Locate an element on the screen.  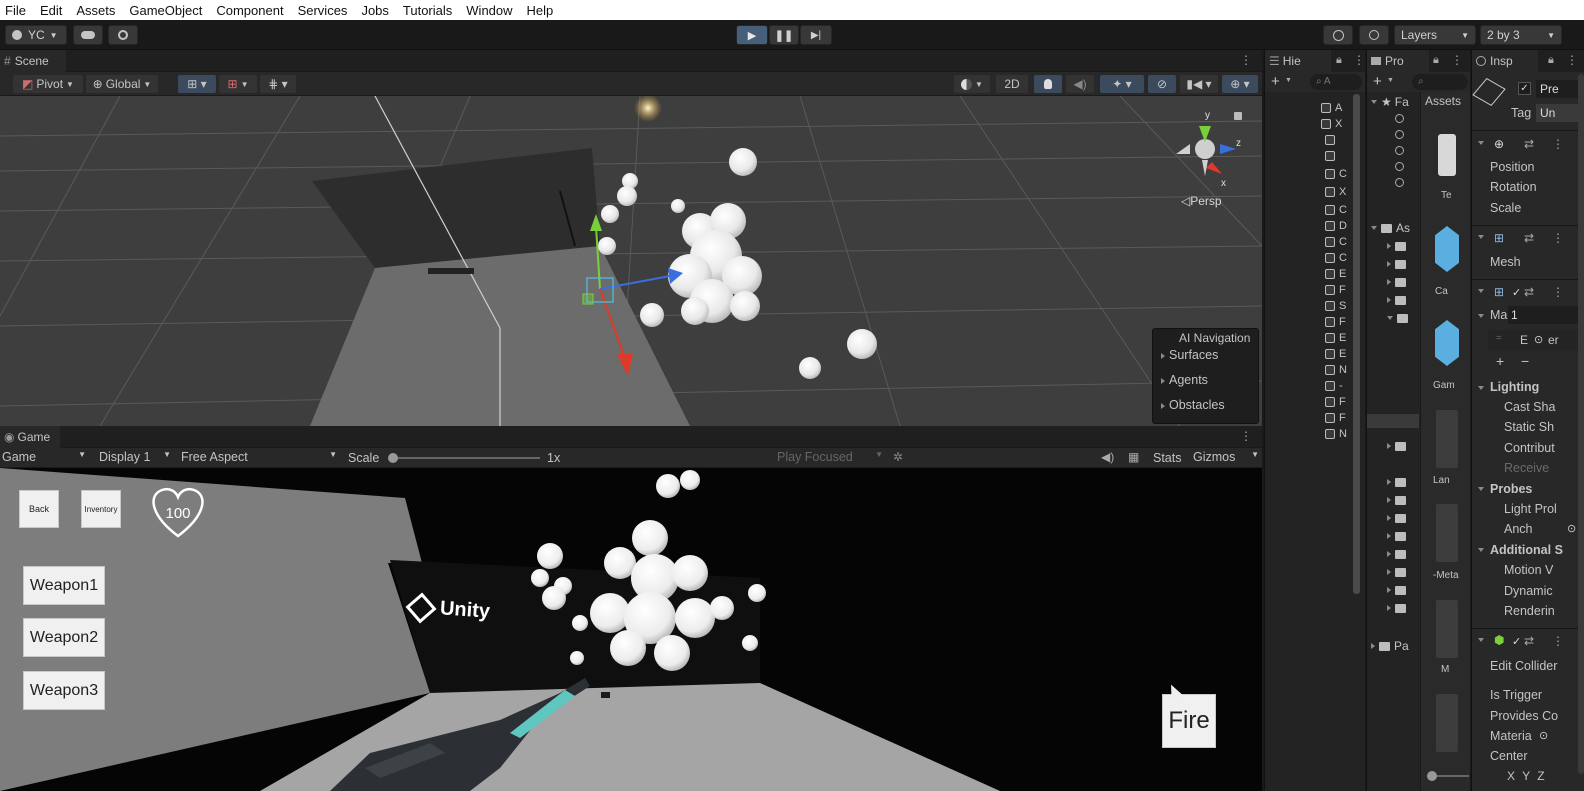
inspector-scrollbar is located at coordinates (1581, 424).